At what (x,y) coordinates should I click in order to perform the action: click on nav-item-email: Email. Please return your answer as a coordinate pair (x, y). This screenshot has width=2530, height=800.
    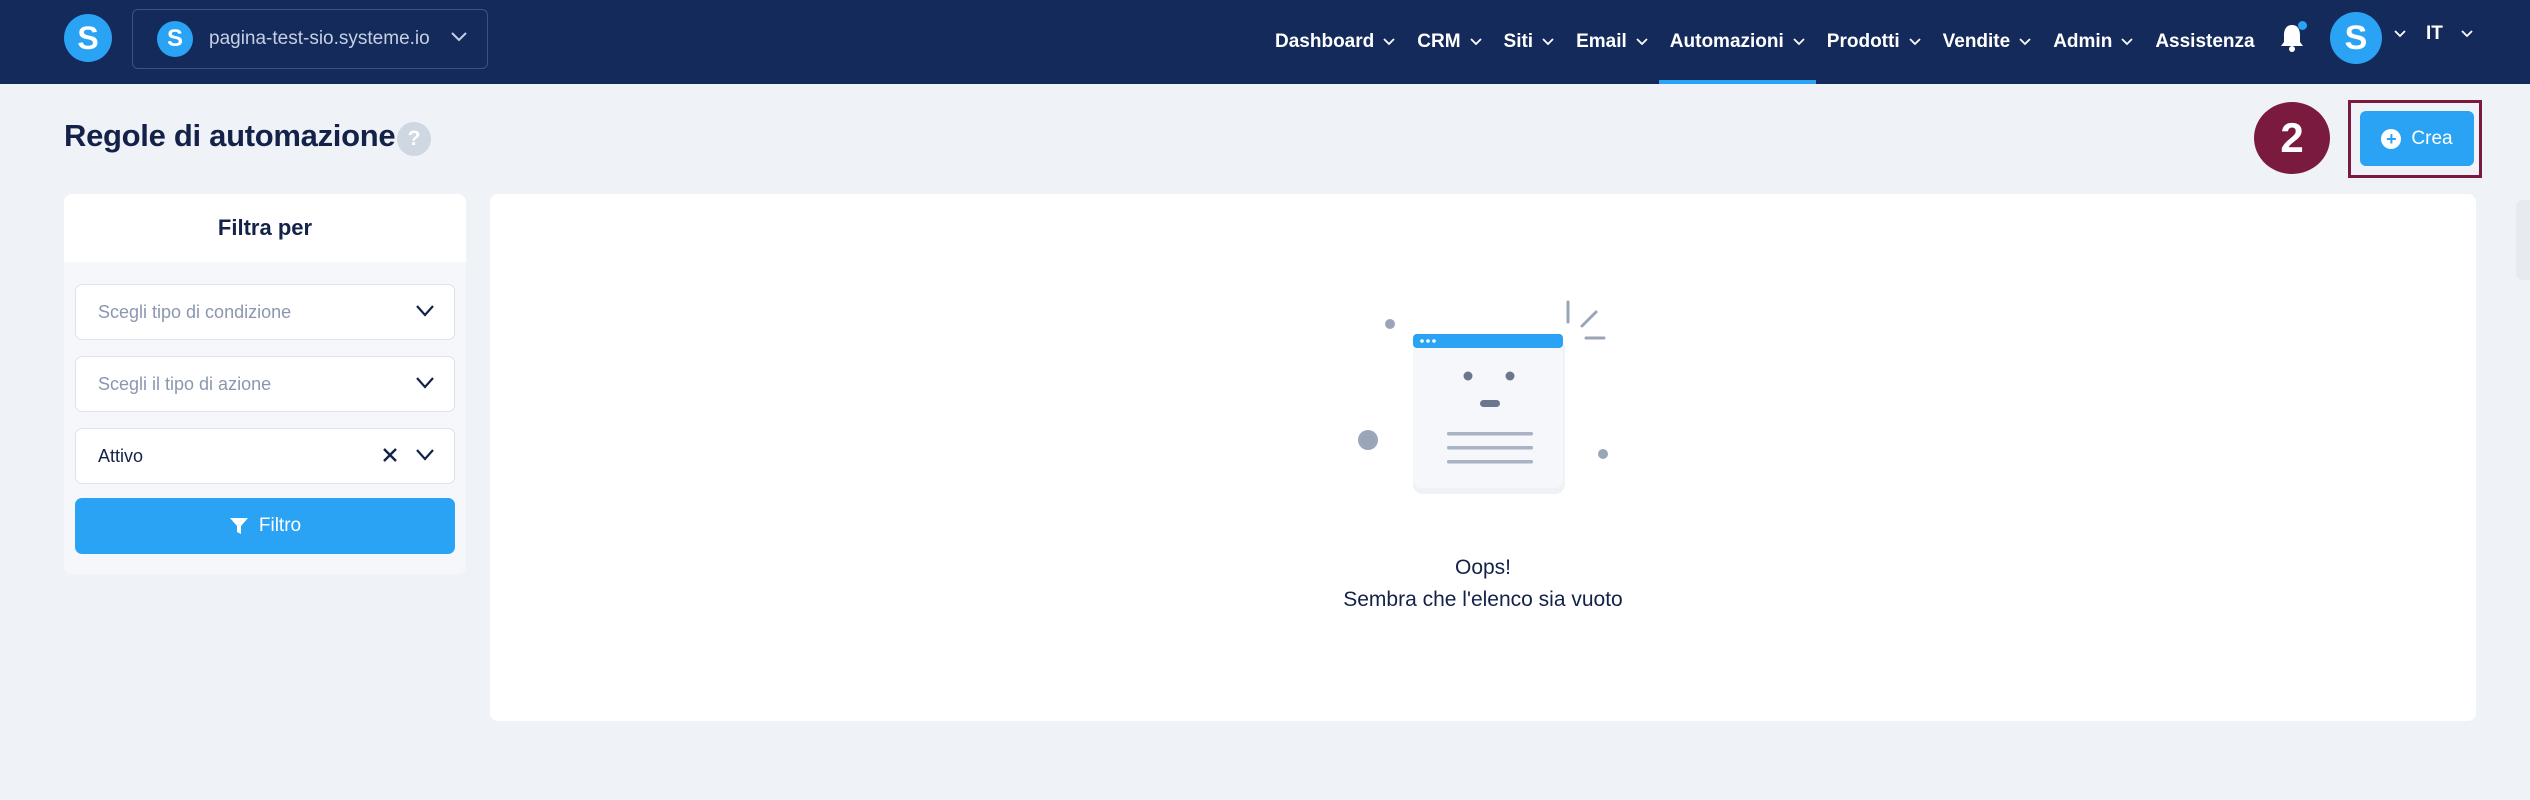
    Looking at the image, I should click on (1612, 42).